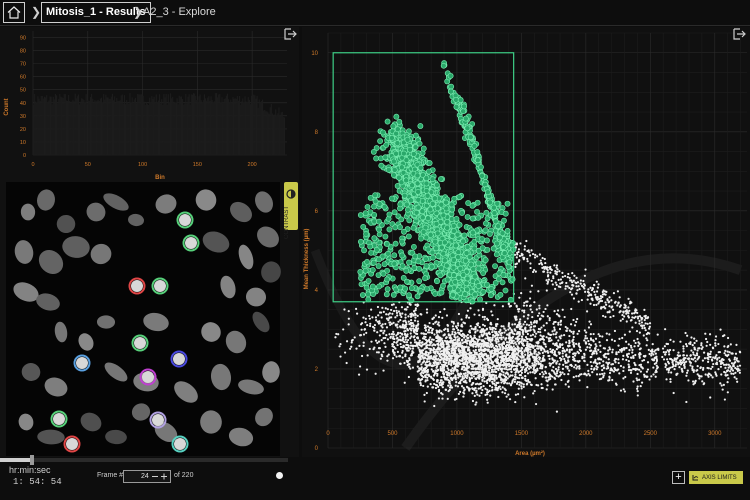 This screenshot has width=750, height=500. What do you see at coordinates (252, 165) in the screenshot?
I see `histogram-xtick: 200` at bounding box center [252, 165].